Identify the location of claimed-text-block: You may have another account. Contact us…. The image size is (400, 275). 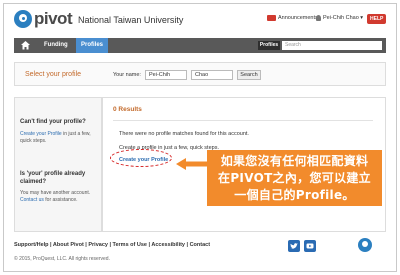
(60, 197).